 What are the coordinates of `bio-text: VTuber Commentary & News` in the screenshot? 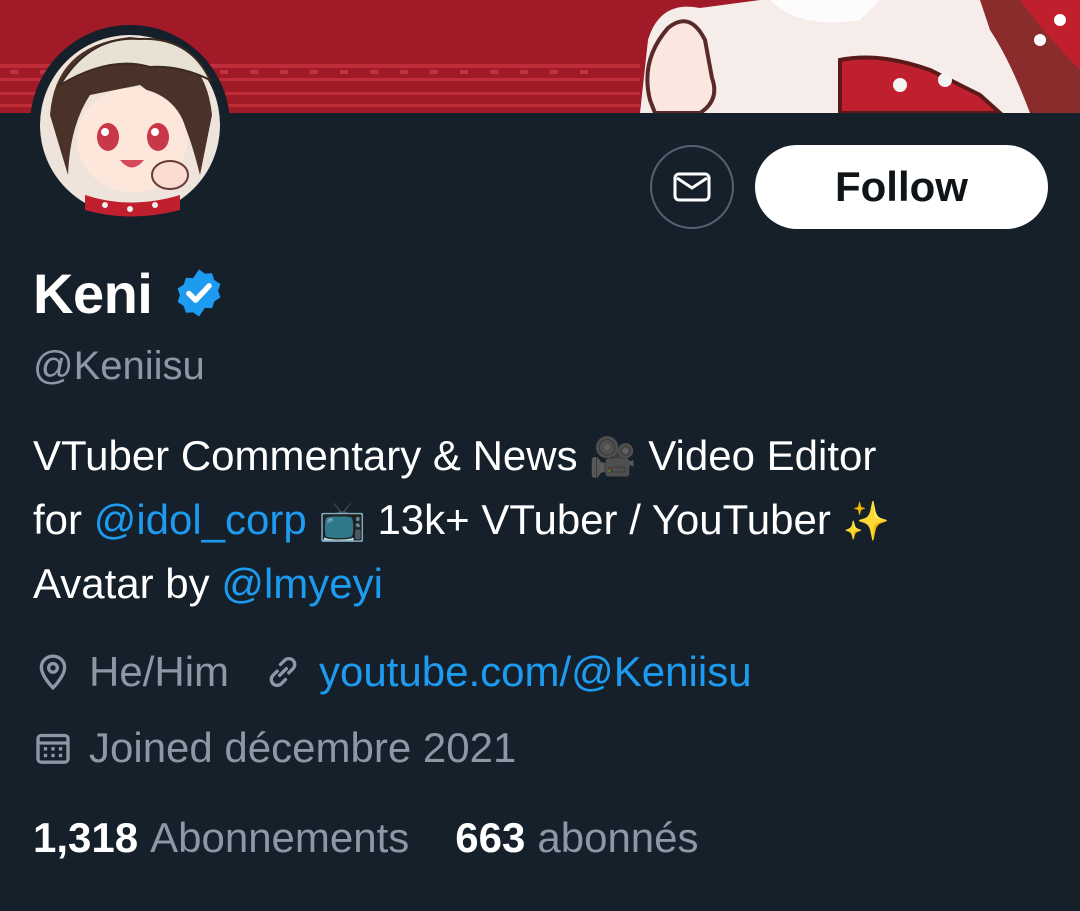 It's located at (311, 455).